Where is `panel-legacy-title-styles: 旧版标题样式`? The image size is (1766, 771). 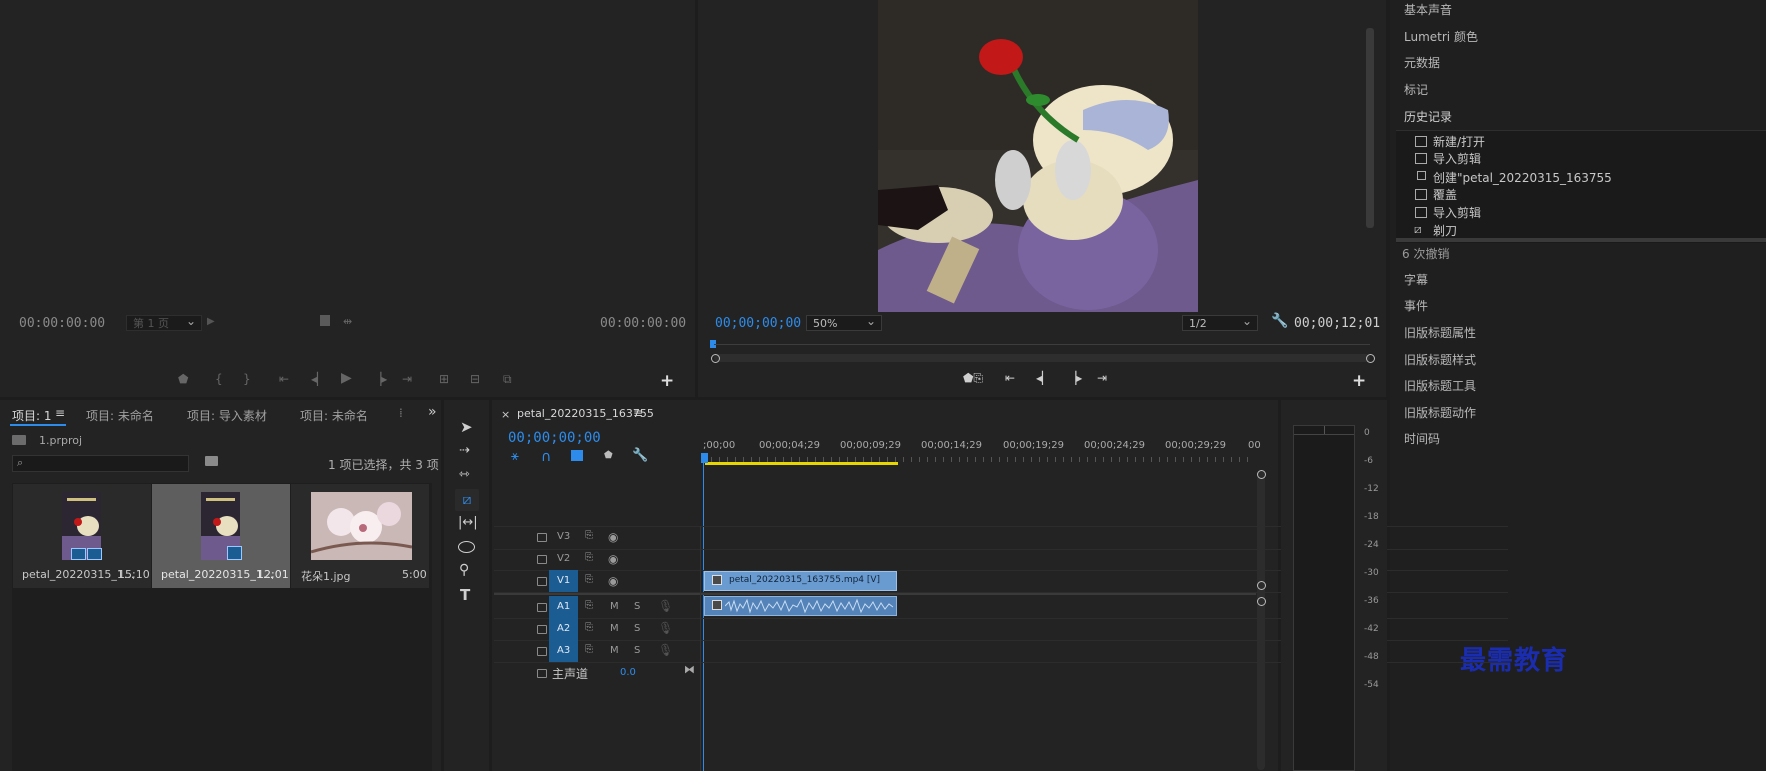
panel-legacy-title-styles: 旧版标题样式 is located at coordinates (1440, 359).